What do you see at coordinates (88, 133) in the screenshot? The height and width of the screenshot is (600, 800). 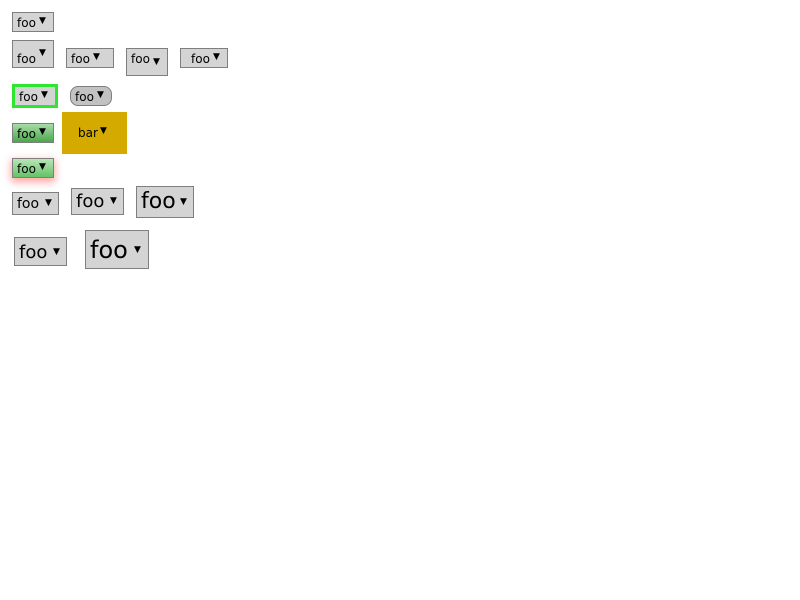 I see `select-value: bar` at bounding box center [88, 133].